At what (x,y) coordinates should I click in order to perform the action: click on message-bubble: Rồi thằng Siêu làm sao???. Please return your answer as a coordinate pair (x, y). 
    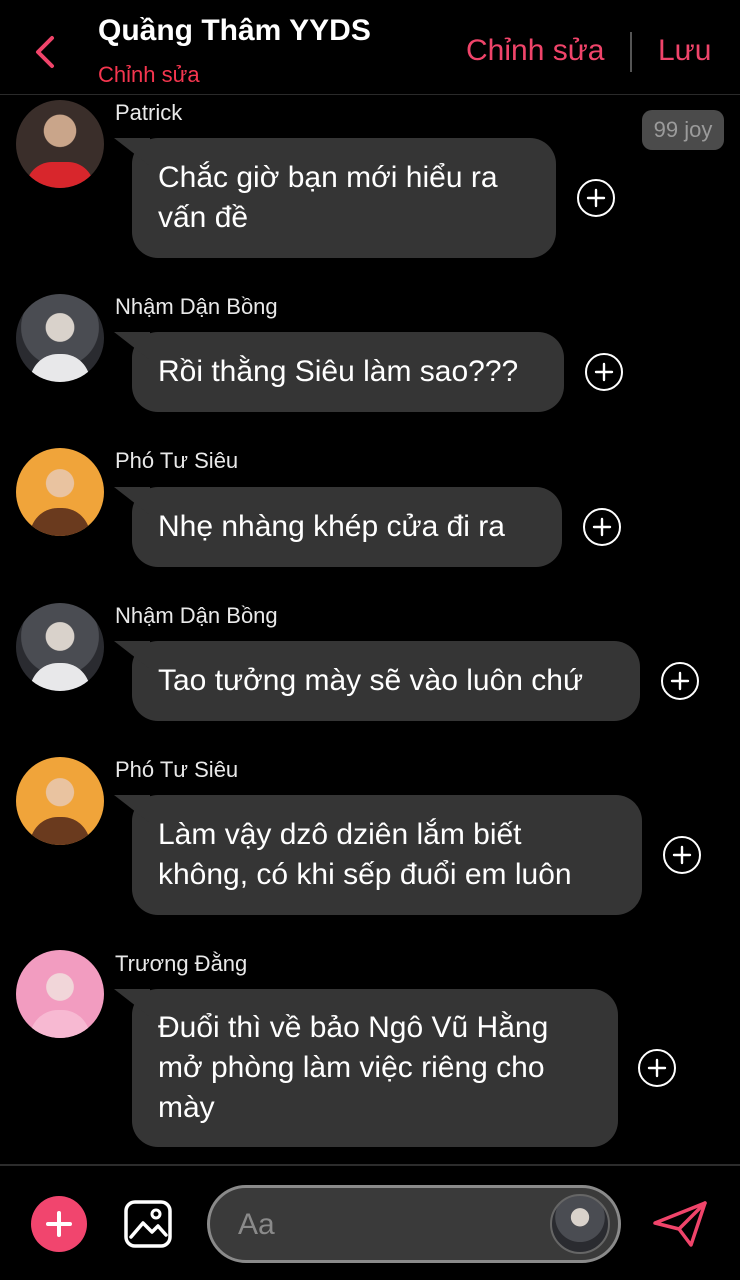
    Looking at the image, I should click on (348, 372).